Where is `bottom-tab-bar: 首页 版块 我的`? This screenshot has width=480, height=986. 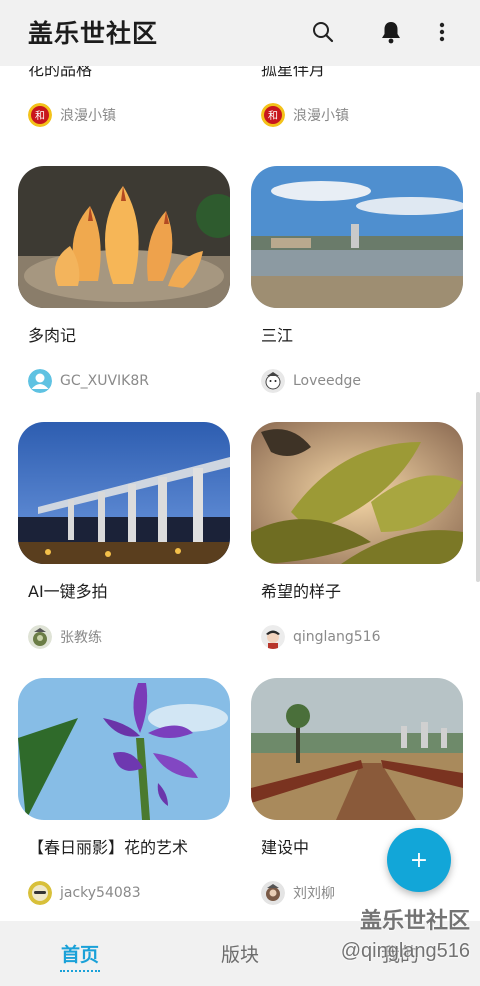 bottom-tab-bar: 首页 版块 我的 is located at coordinates (240, 953).